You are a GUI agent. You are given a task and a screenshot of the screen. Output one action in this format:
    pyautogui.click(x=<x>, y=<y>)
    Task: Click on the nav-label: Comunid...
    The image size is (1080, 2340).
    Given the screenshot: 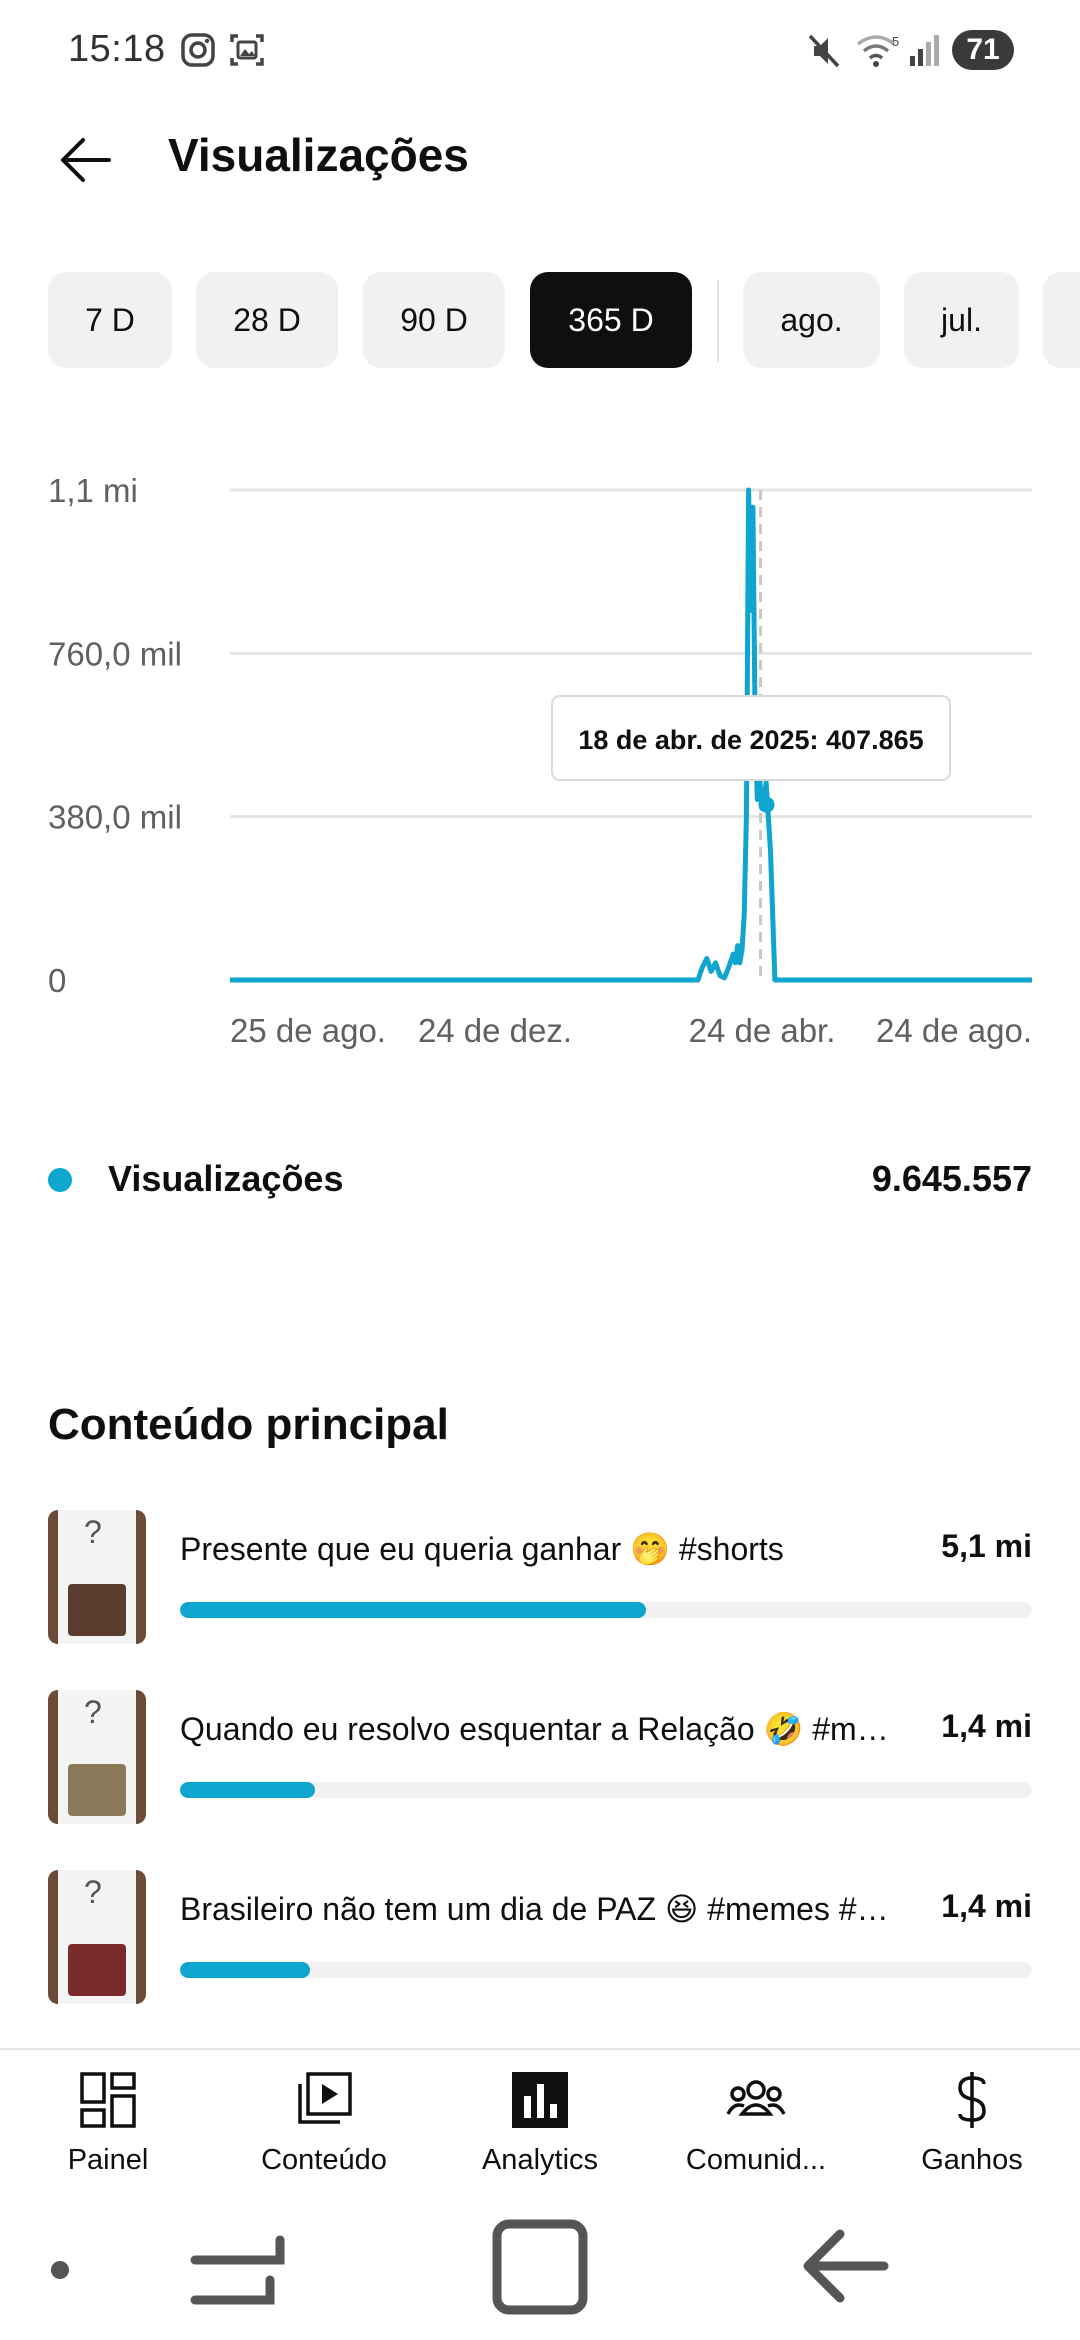 What is the action you would take?
    pyautogui.click(x=756, y=2160)
    